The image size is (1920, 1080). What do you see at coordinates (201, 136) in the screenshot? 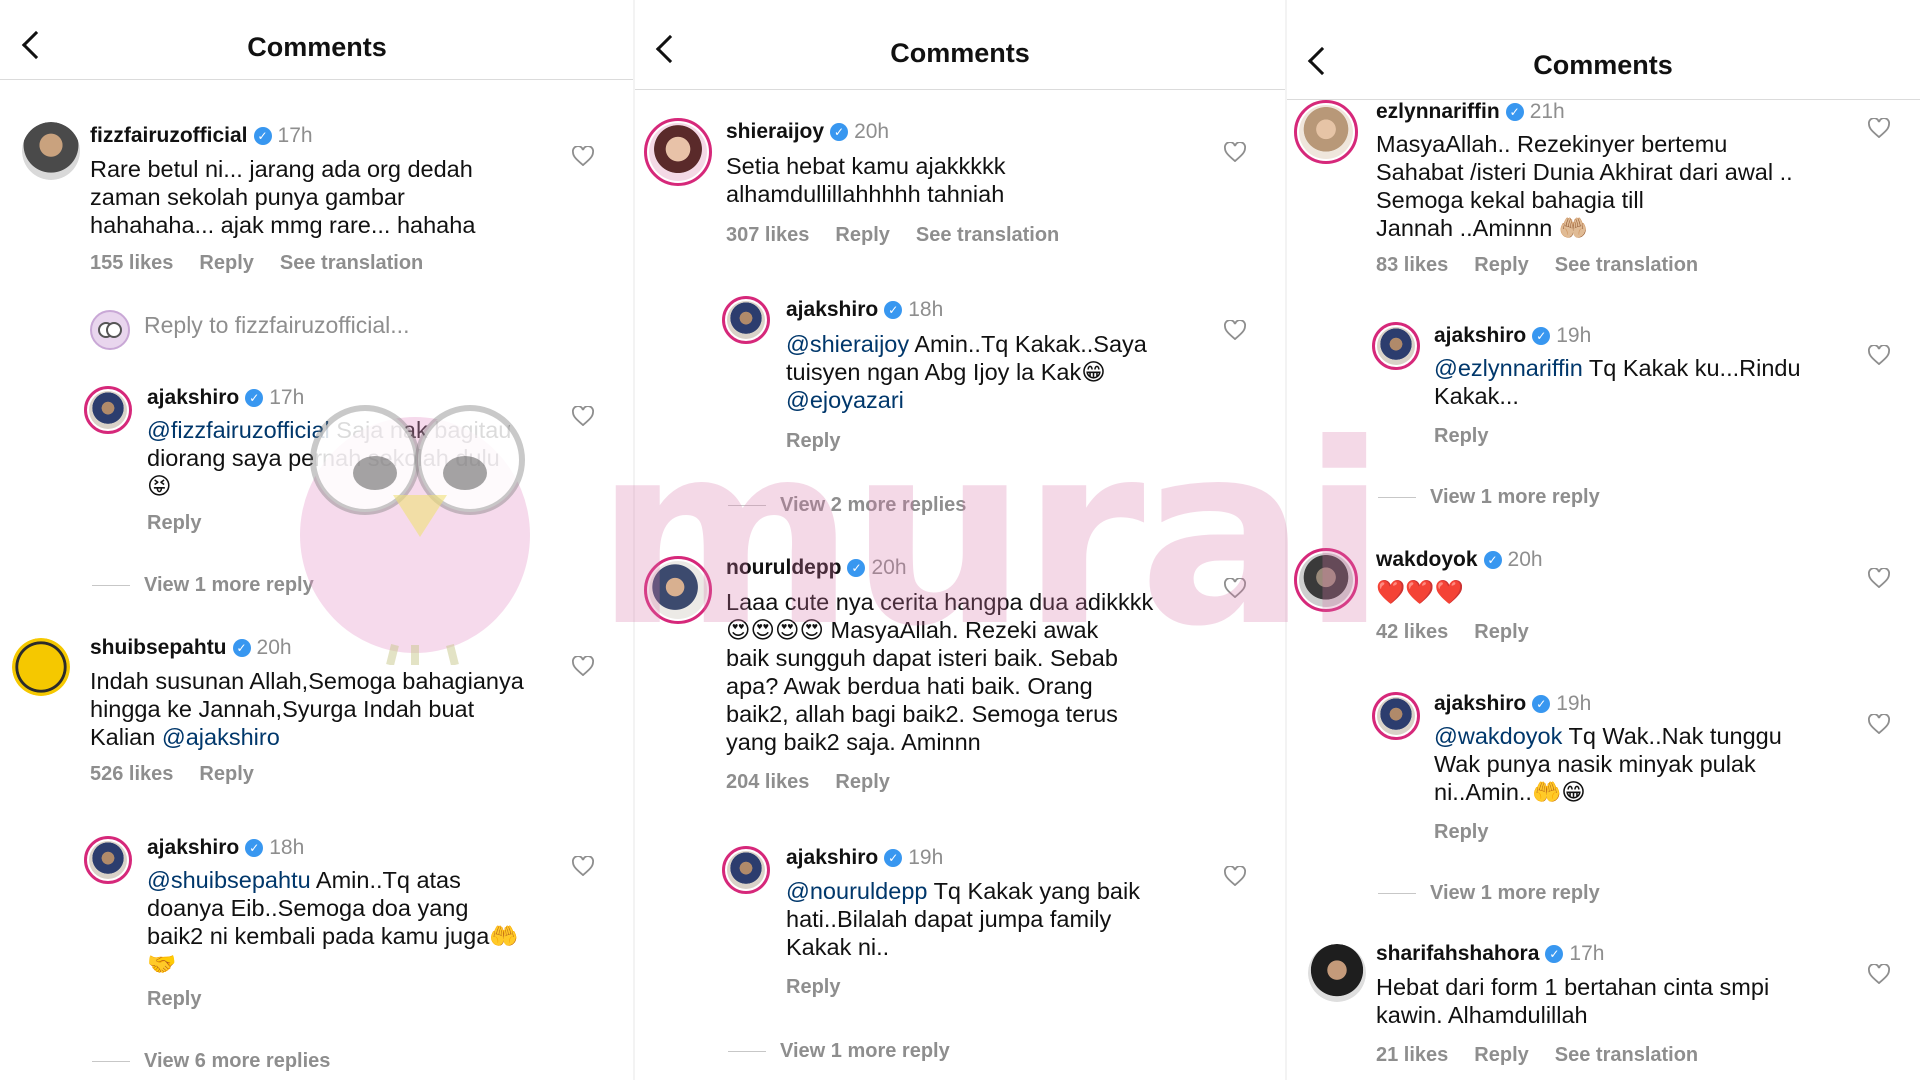
I see `username: fizzfairuzofficial ✓ 17h` at bounding box center [201, 136].